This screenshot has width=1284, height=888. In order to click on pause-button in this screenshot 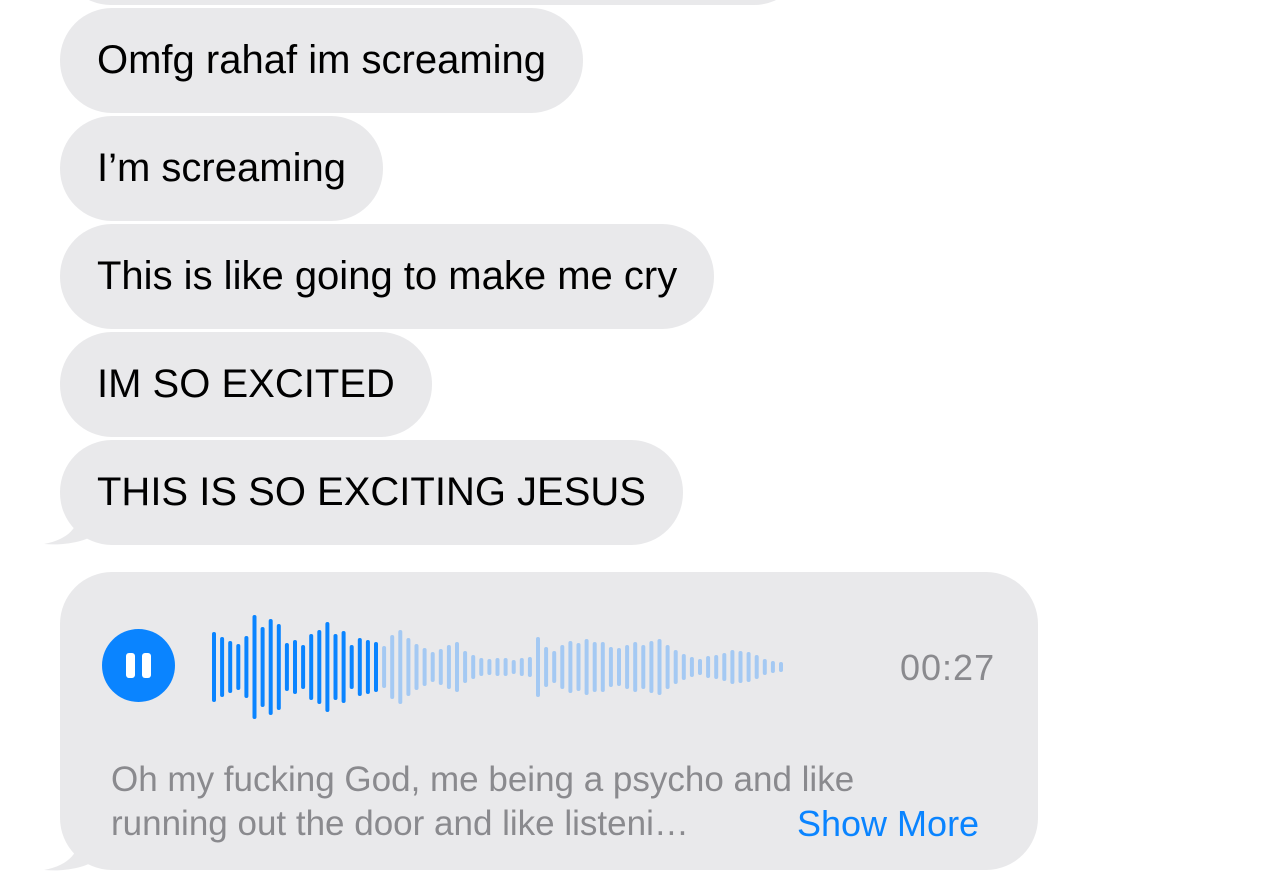, I will do `click(138, 665)`.